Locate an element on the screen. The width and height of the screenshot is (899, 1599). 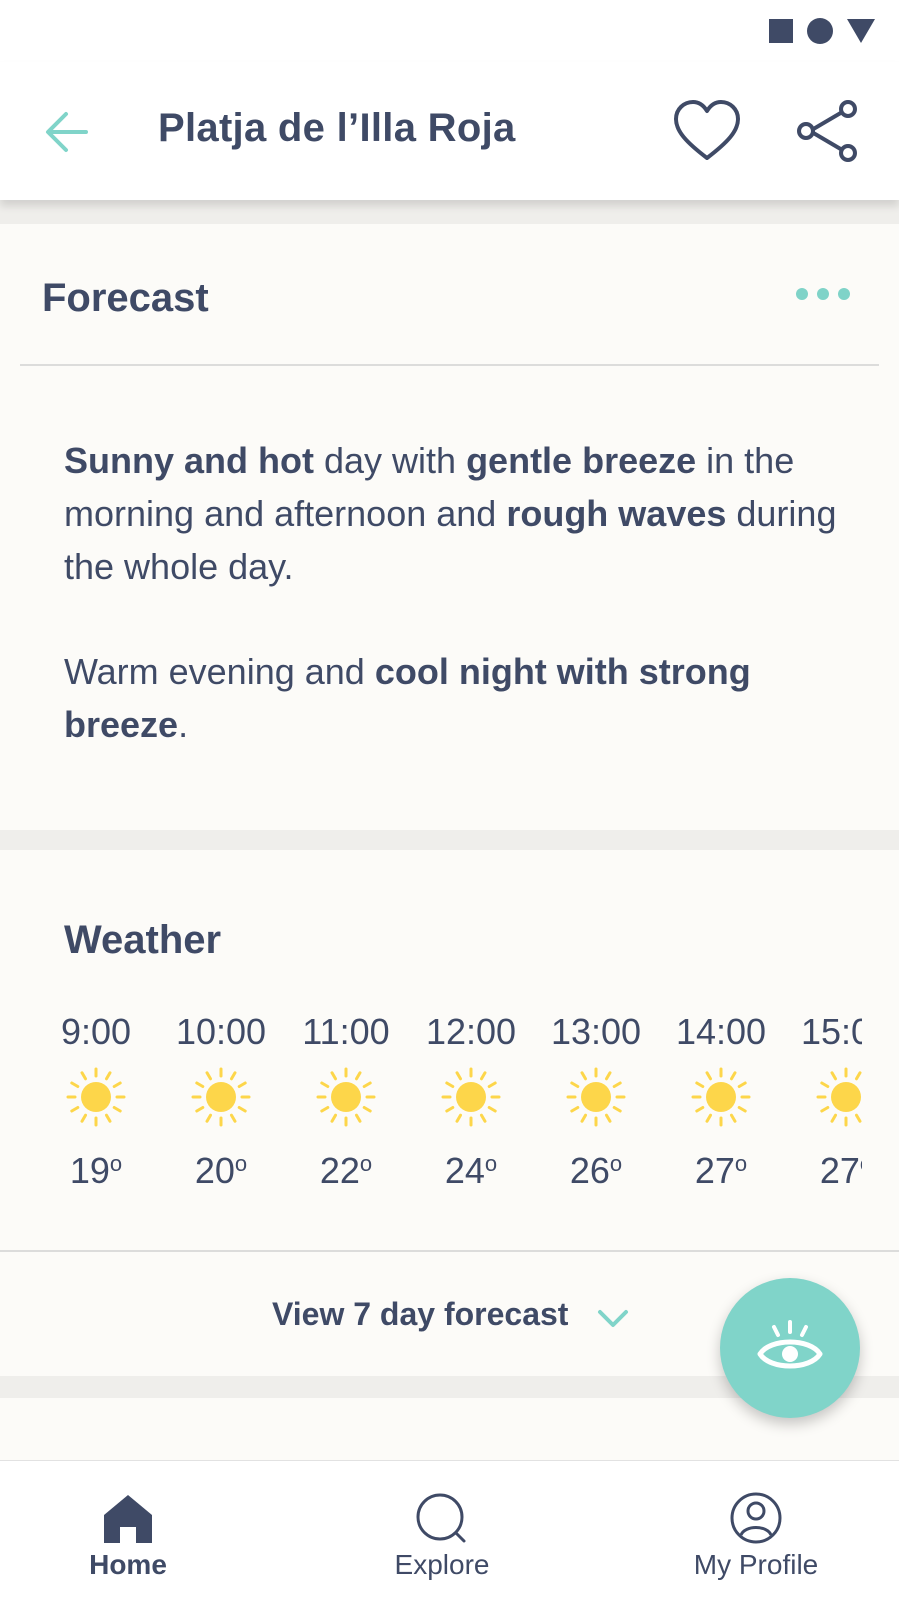
favorite-button is located at coordinates (707, 131).